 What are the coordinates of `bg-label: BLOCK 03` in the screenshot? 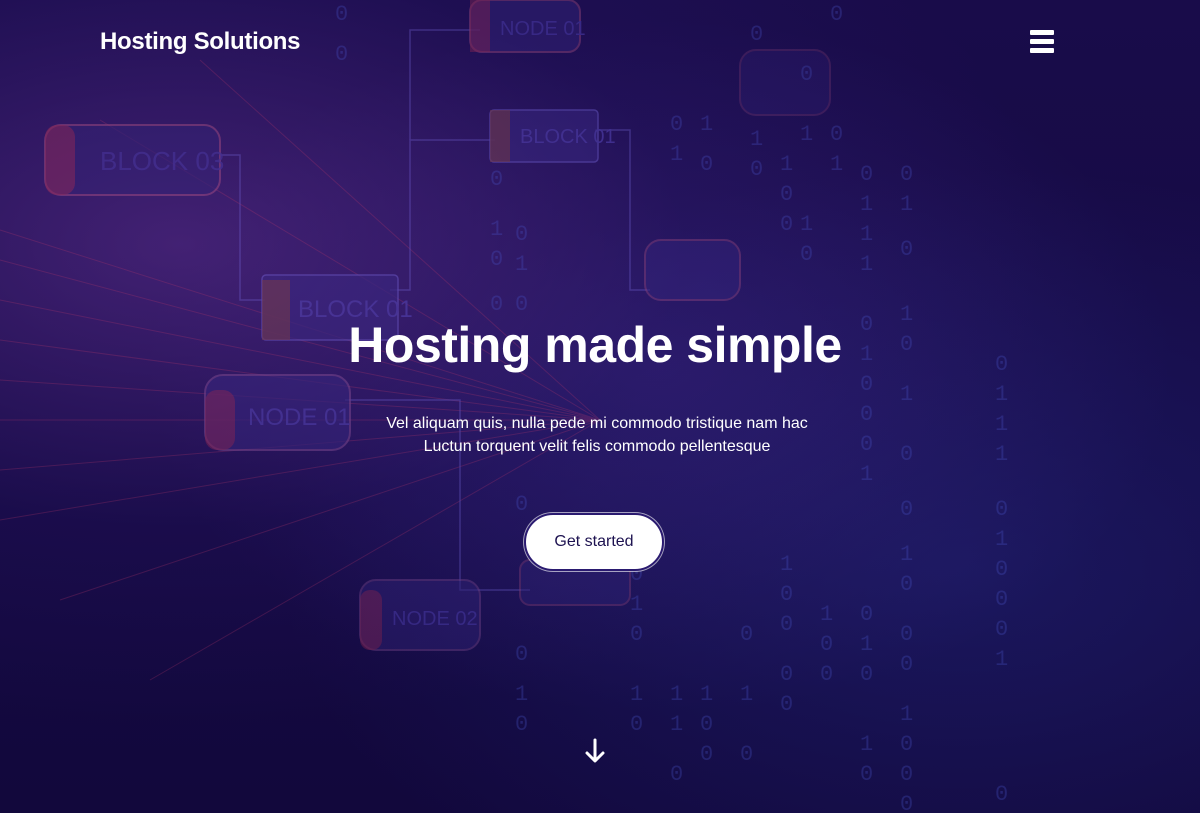 It's located at (162, 161).